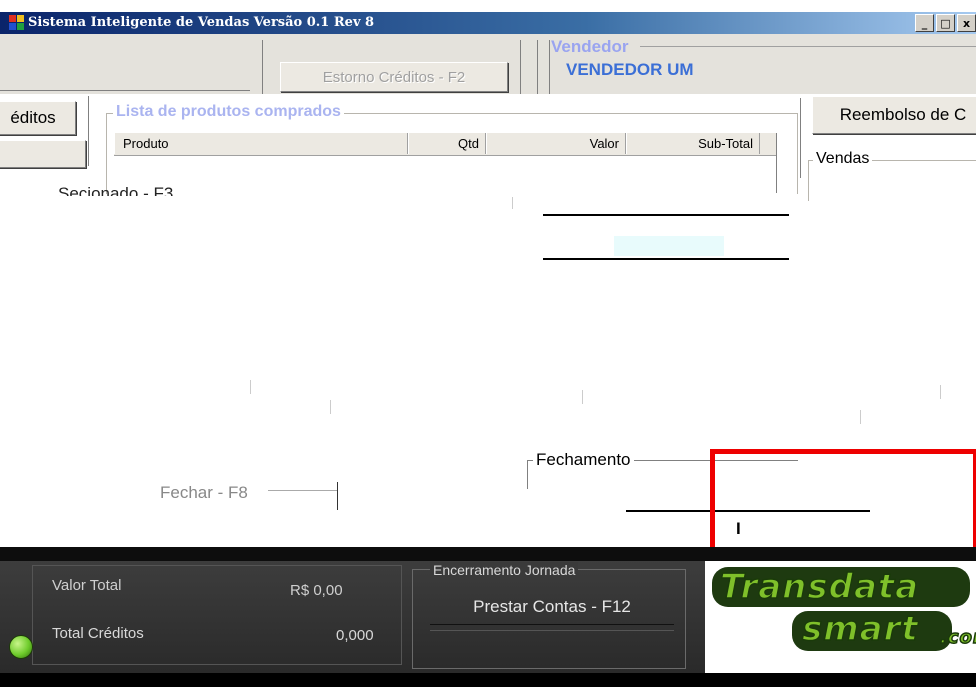  Describe the element at coordinates (583, 460) in the screenshot. I see `fechamento-label: Fechamento` at that location.